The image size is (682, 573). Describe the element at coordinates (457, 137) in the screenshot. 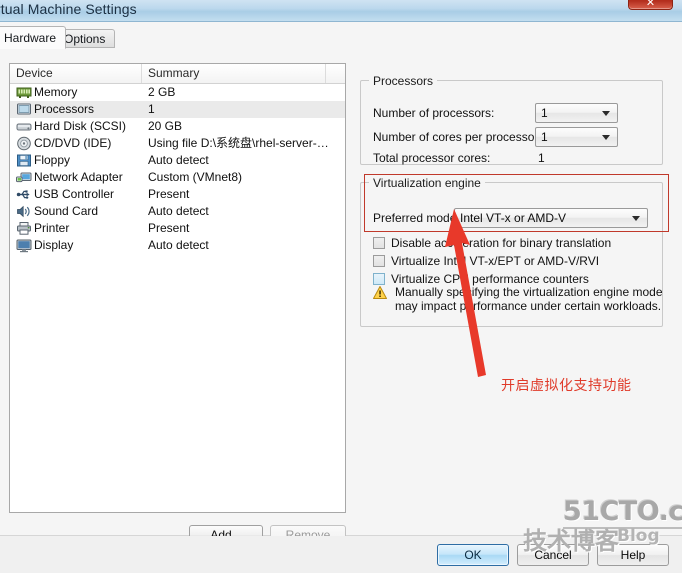

I see `cores-per-processor-label: Number of cores per processor:` at that location.